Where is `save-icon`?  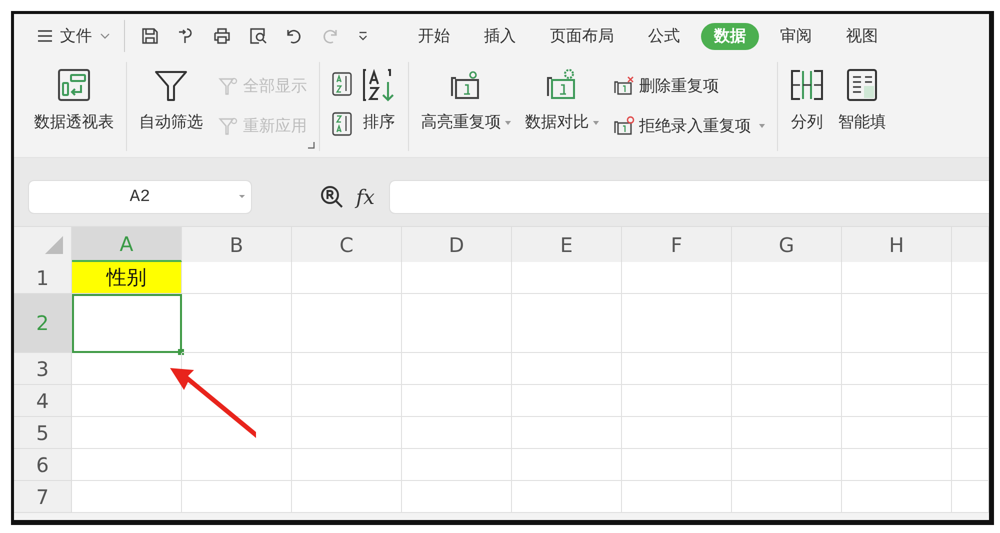
save-icon is located at coordinates (150, 36).